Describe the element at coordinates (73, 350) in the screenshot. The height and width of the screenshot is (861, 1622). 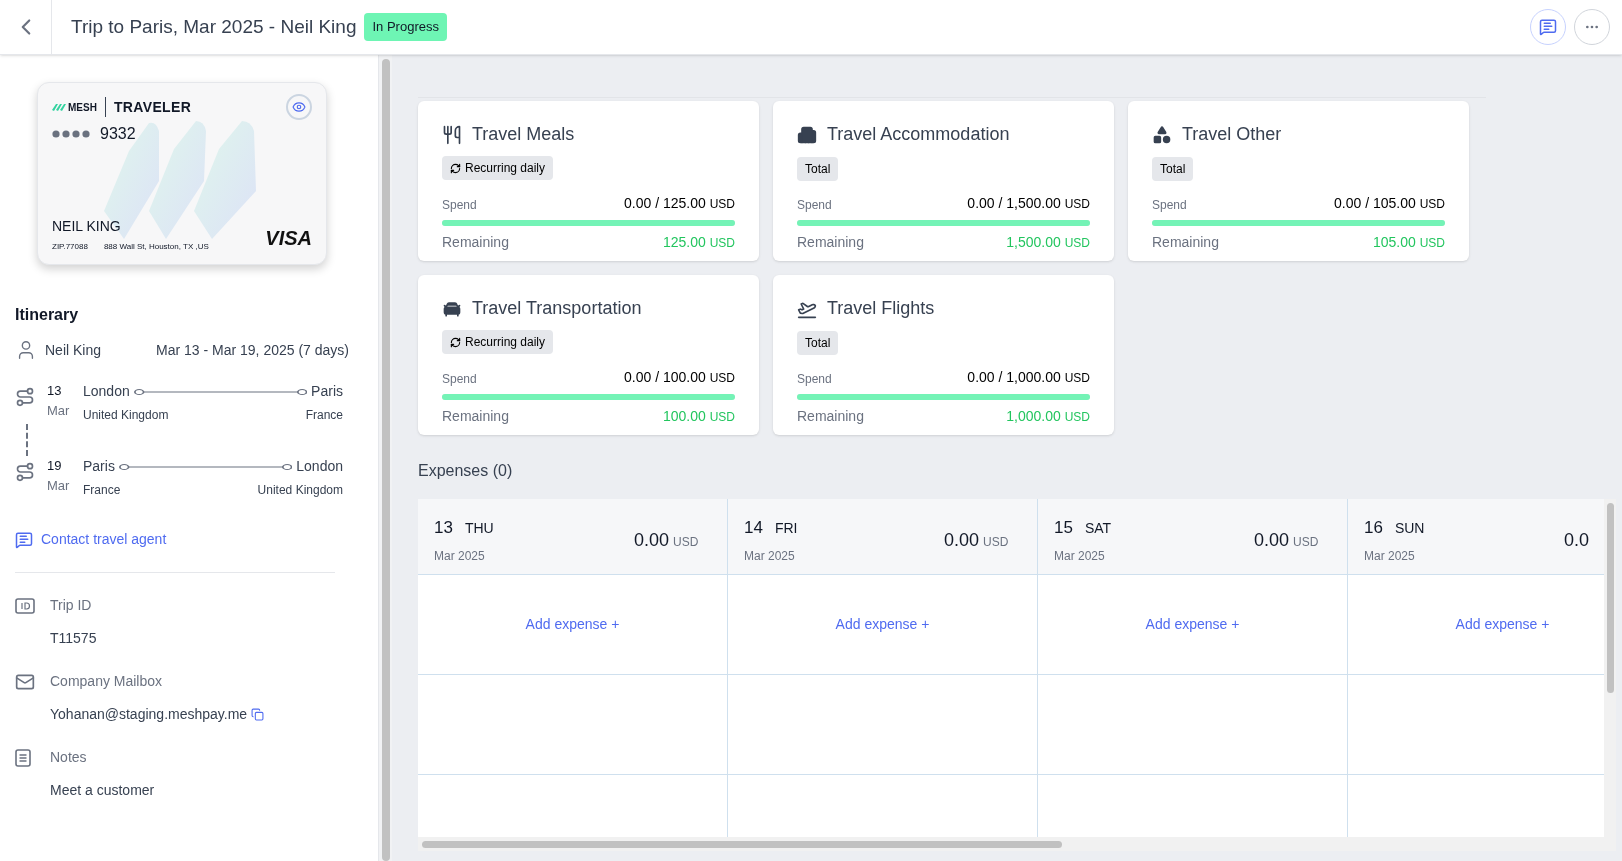
I see `traveler-name: Neil King` at that location.